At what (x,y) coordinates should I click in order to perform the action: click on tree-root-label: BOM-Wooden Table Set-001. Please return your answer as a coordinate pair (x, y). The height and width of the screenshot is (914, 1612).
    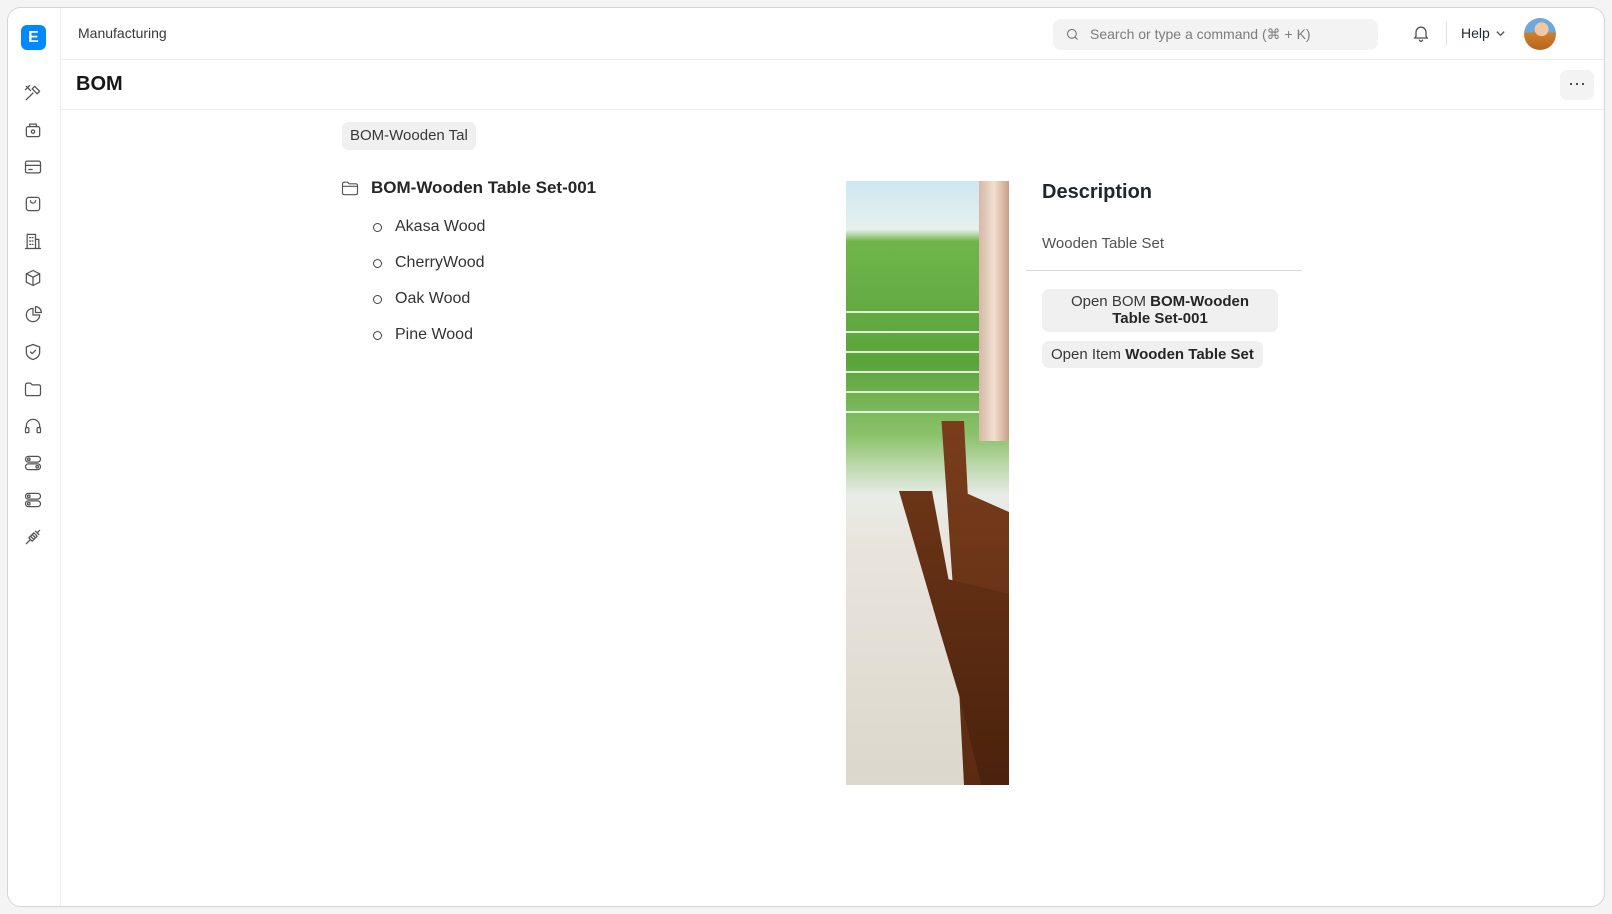
    Looking at the image, I should click on (484, 187).